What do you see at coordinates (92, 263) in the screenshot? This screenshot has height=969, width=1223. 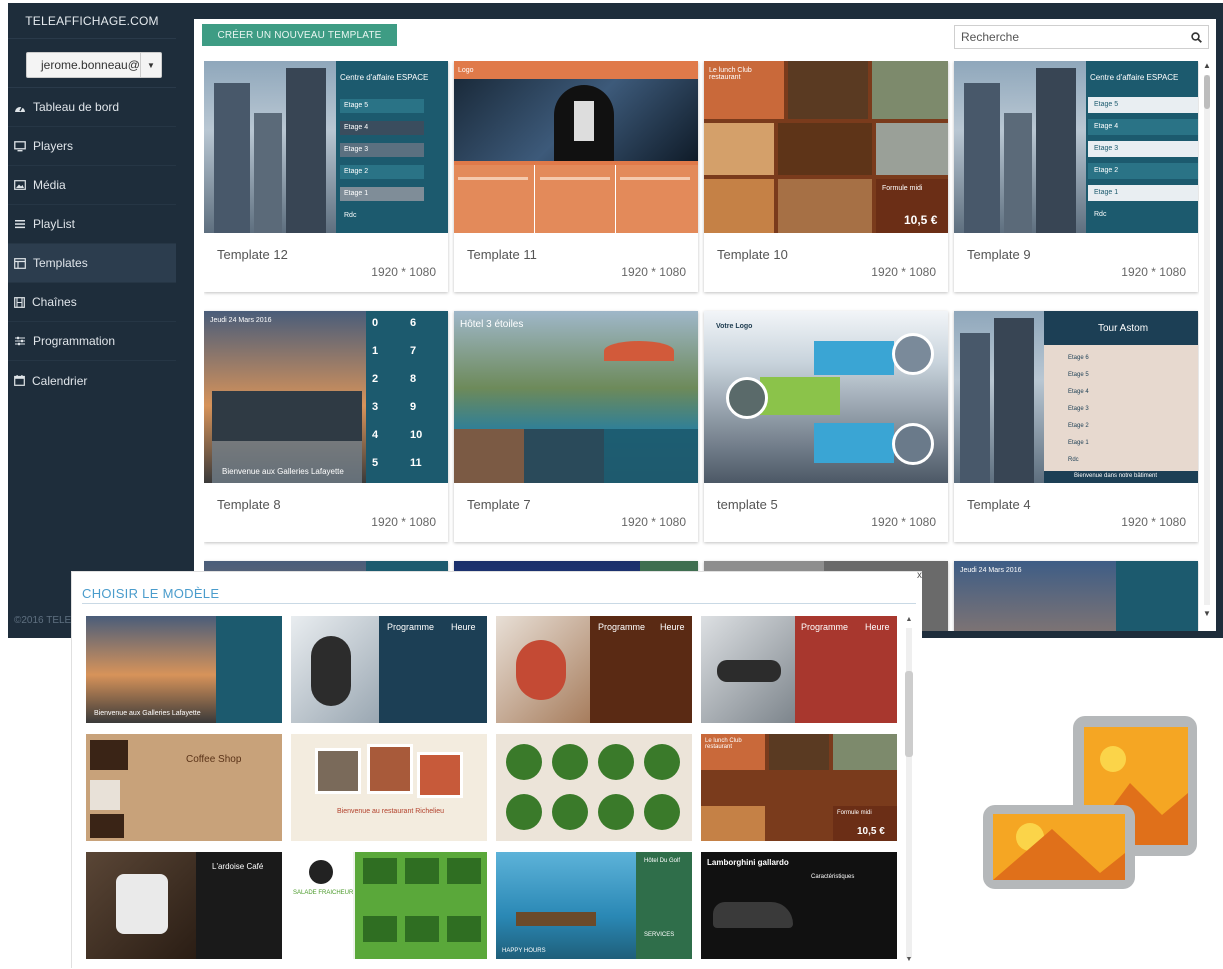 I see `sidebar-item-templates: Templates` at bounding box center [92, 263].